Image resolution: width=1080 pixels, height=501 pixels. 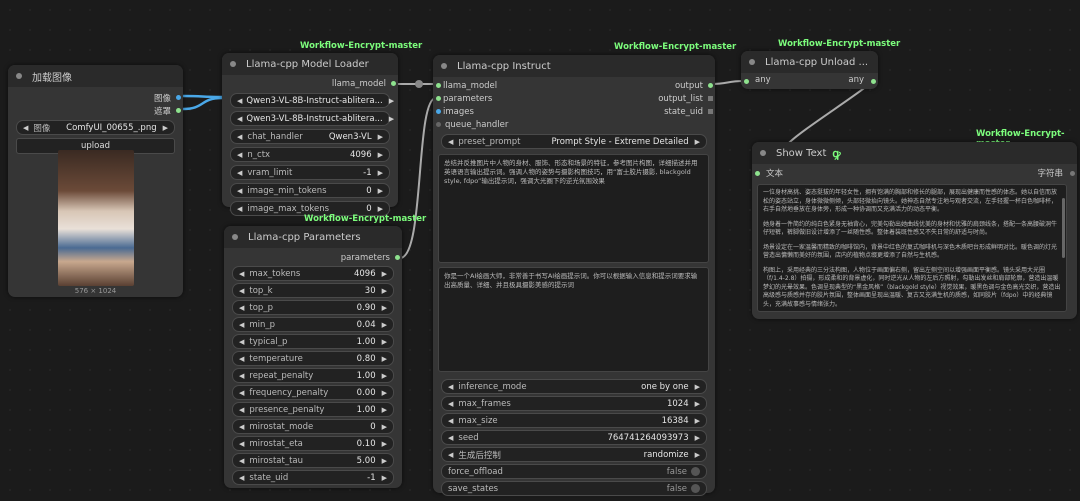 I want to click on instruct-widget-1: ◀ max_frames 1024 ▶, so click(x=574, y=403).